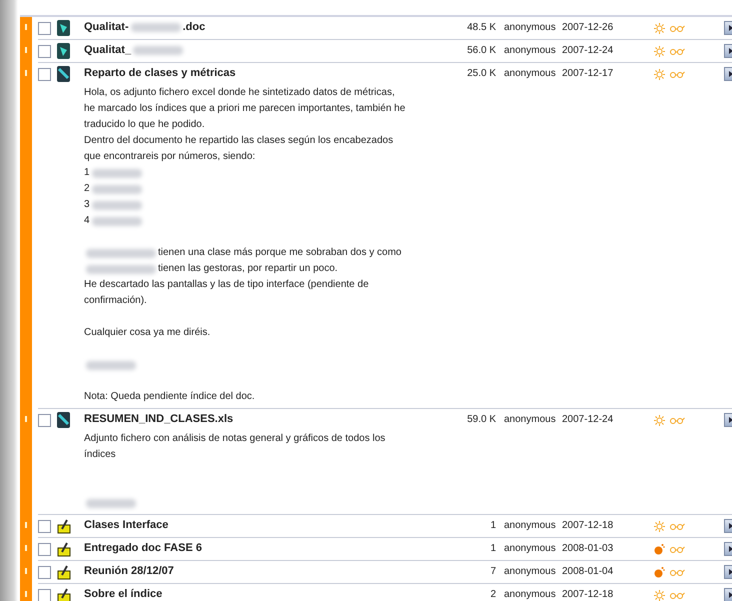  I want to click on message-text: He descartado las pantallas y las de tipo interface (pendiente de, so click(226, 285).